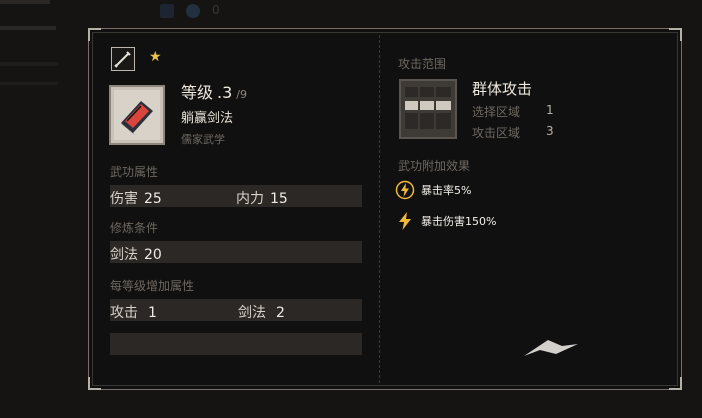 This screenshot has height=418, width=702. I want to click on attack-area-row: 攻击区域 3, so click(513, 132).